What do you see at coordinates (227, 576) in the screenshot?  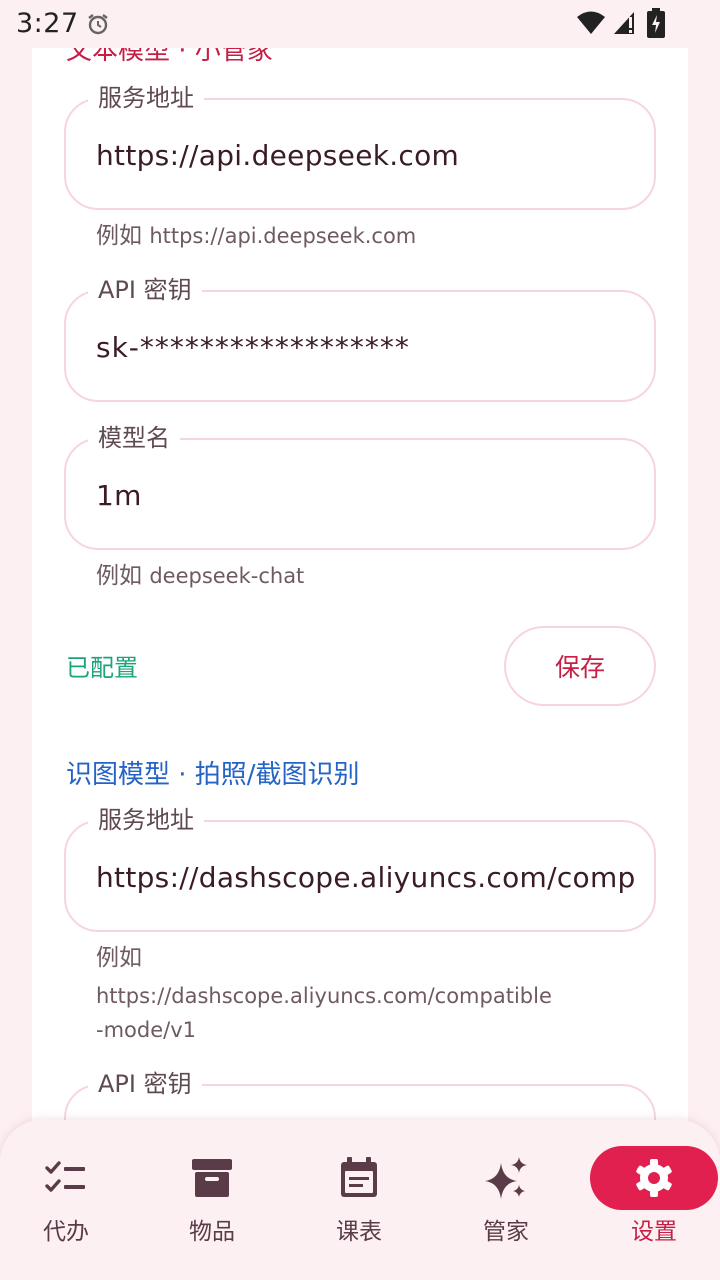 I see `hint-example-value: deepseek-chat` at bounding box center [227, 576].